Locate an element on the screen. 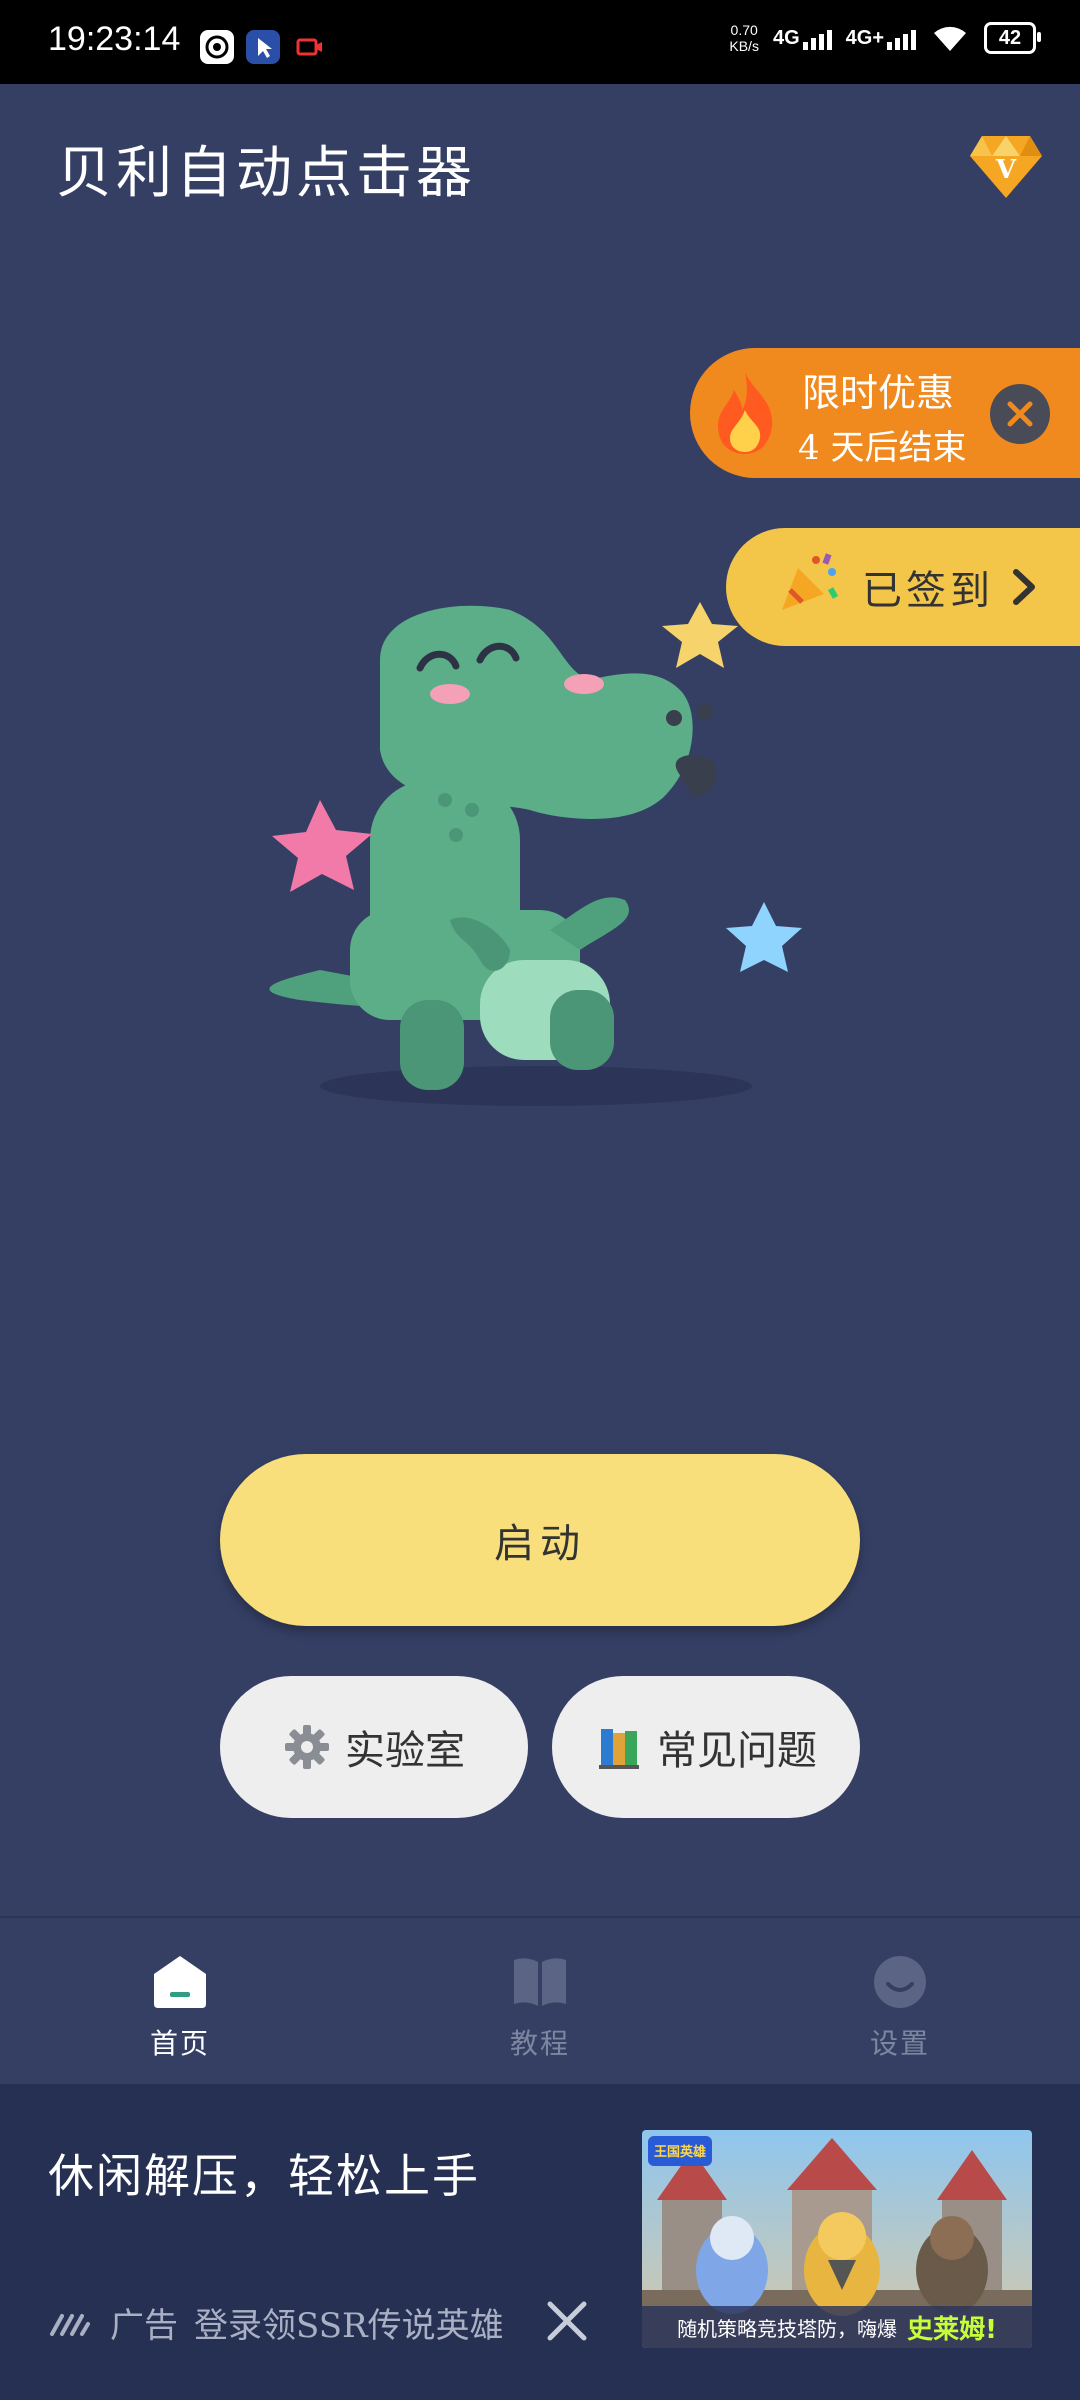 The width and height of the screenshot is (1080, 2400). vip-diamond-icon: V is located at coordinates (1006, 167).